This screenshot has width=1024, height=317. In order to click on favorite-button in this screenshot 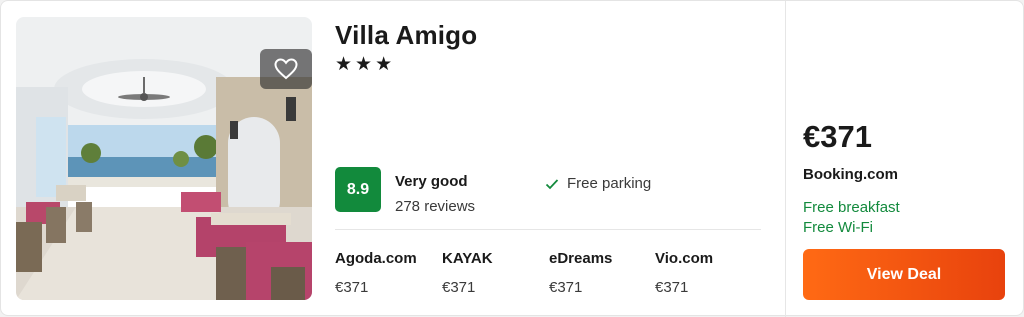, I will do `click(286, 69)`.